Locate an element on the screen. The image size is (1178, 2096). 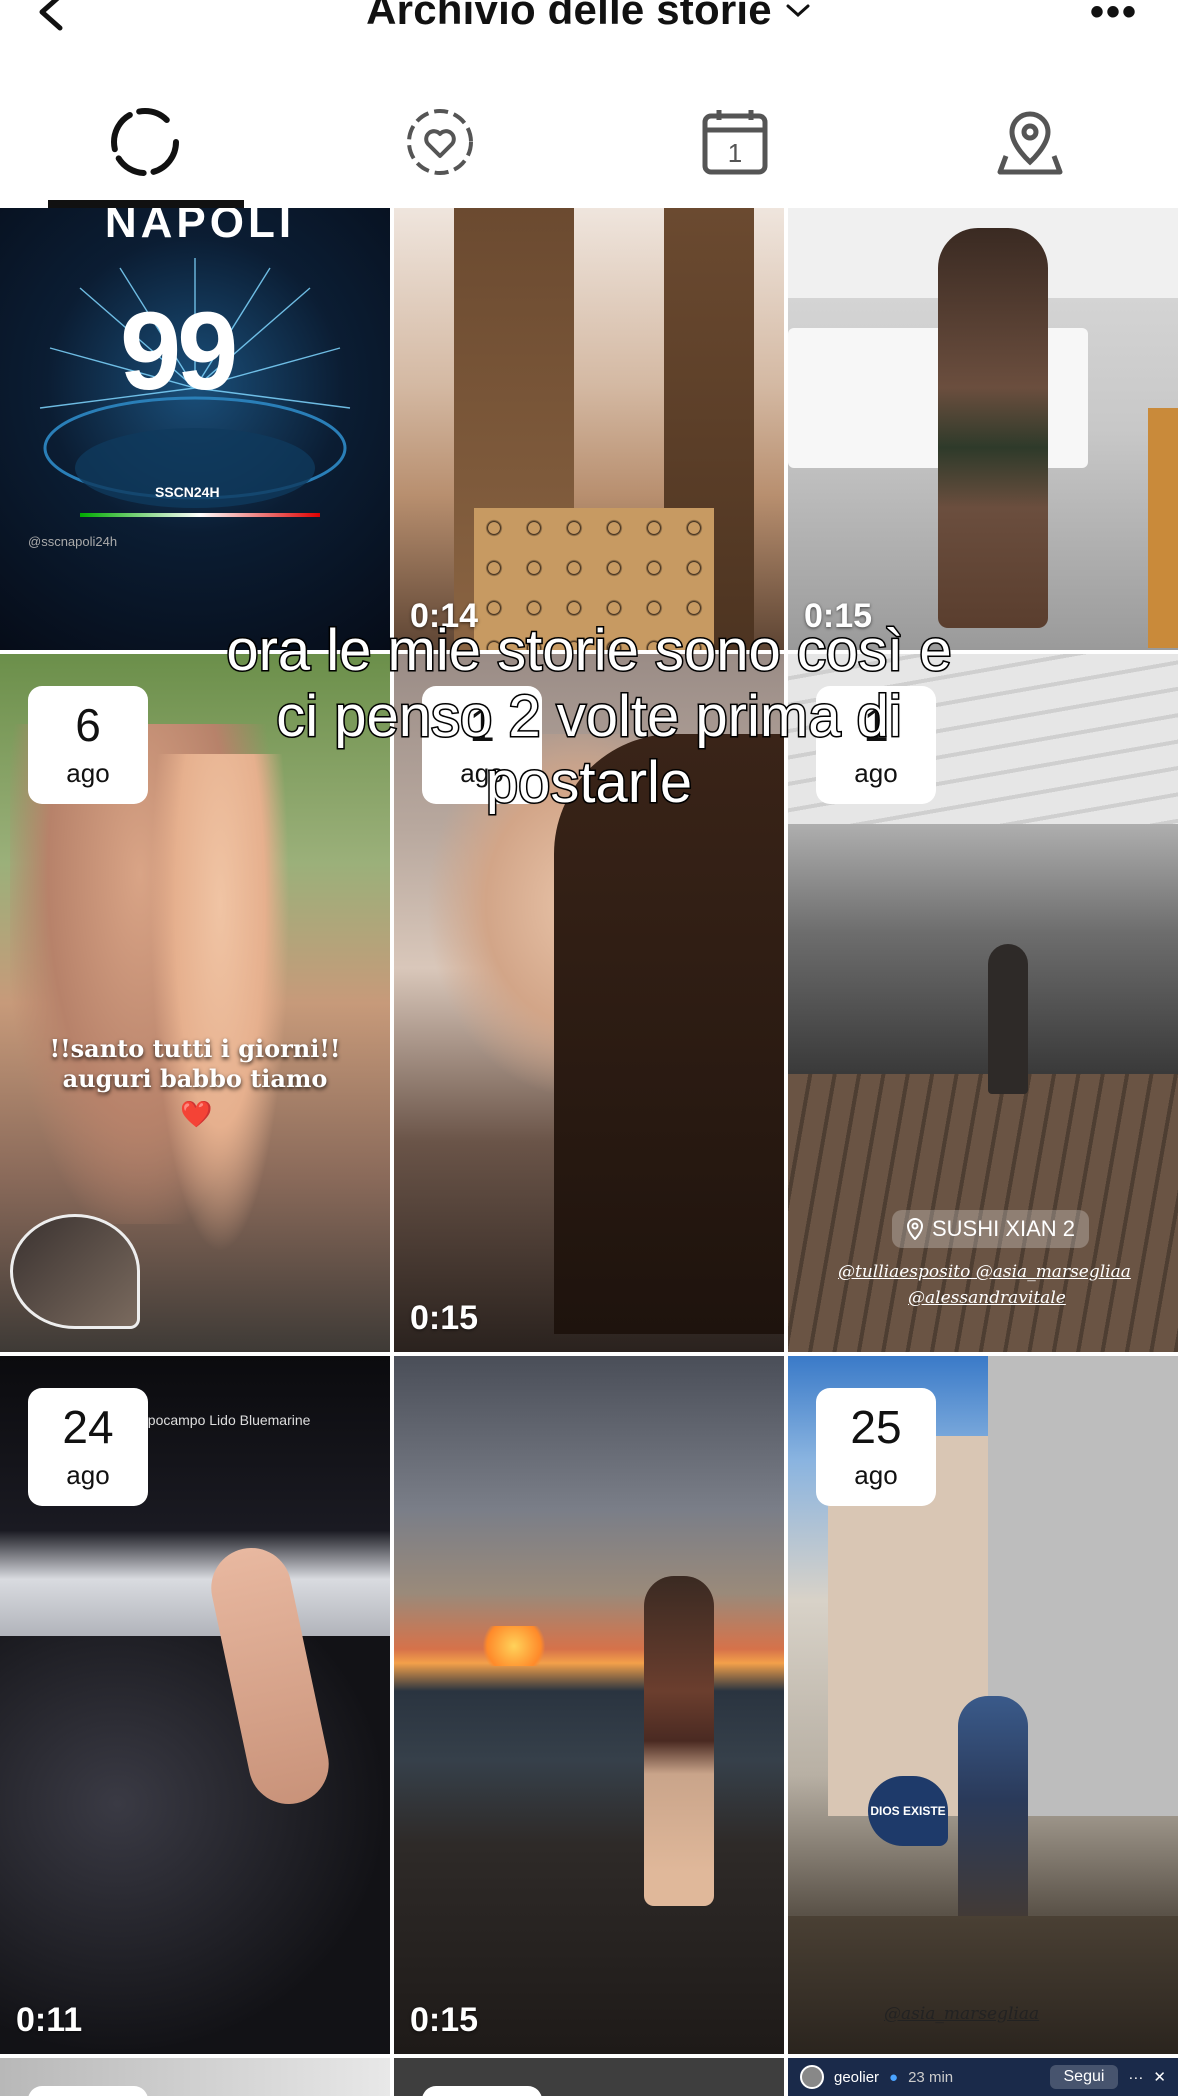
story-header-bar: geolier ● 23 min Segui ··· ✕ is located at coordinates (983, 2077).